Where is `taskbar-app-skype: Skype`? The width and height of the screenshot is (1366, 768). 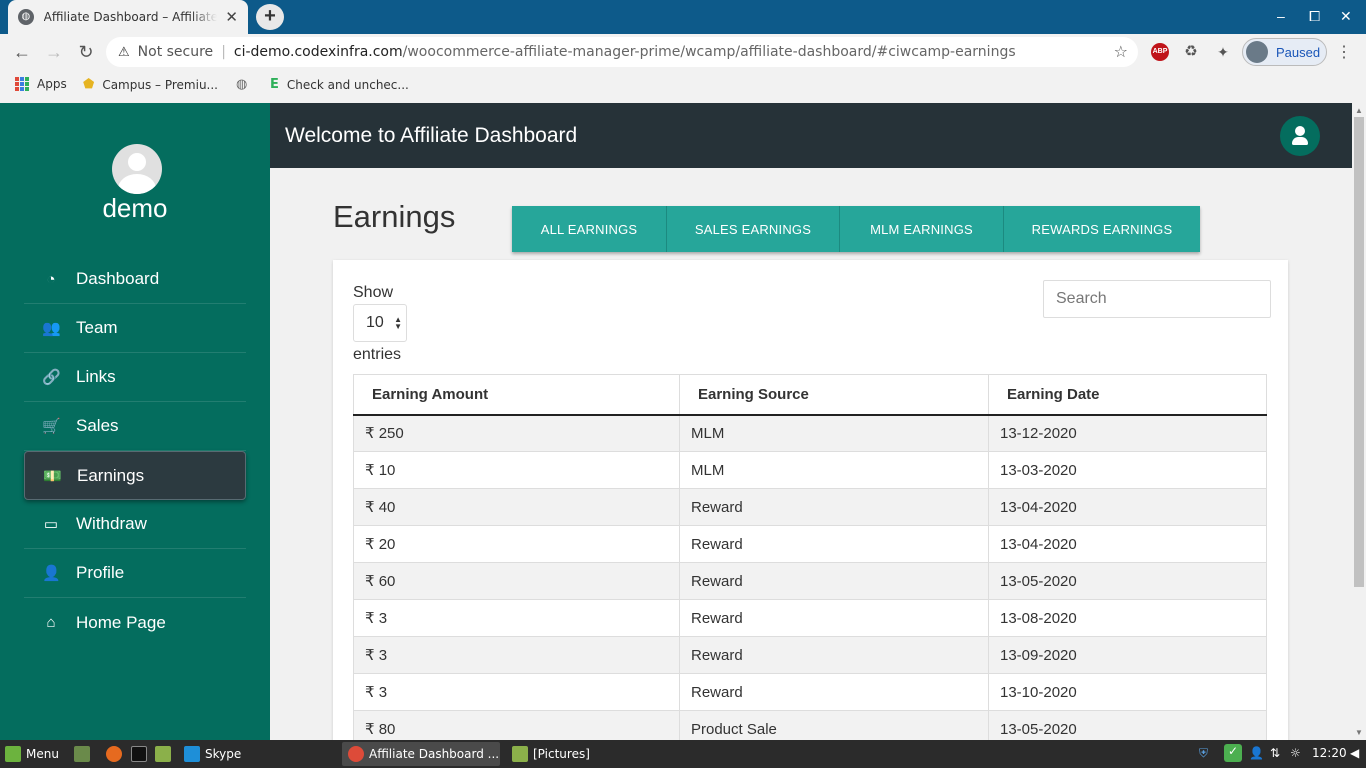
taskbar-app-skype: Skype is located at coordinates (212, 754).